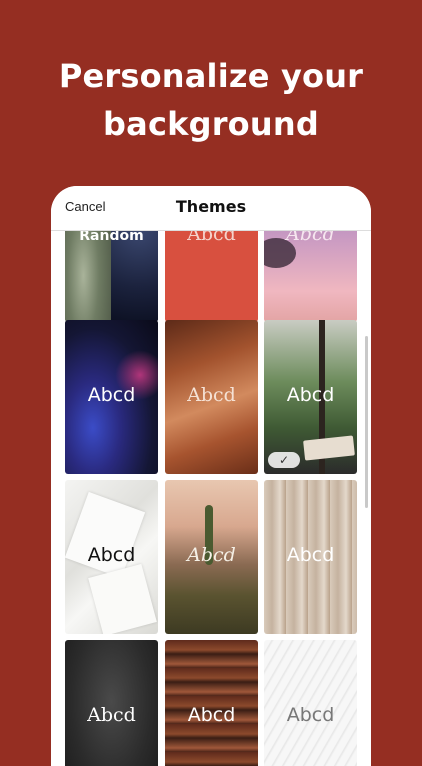 The height and width of the screenshot is (766, 422). I want to click on theme-tile-book-pages: Abcd, so click(310, 557).